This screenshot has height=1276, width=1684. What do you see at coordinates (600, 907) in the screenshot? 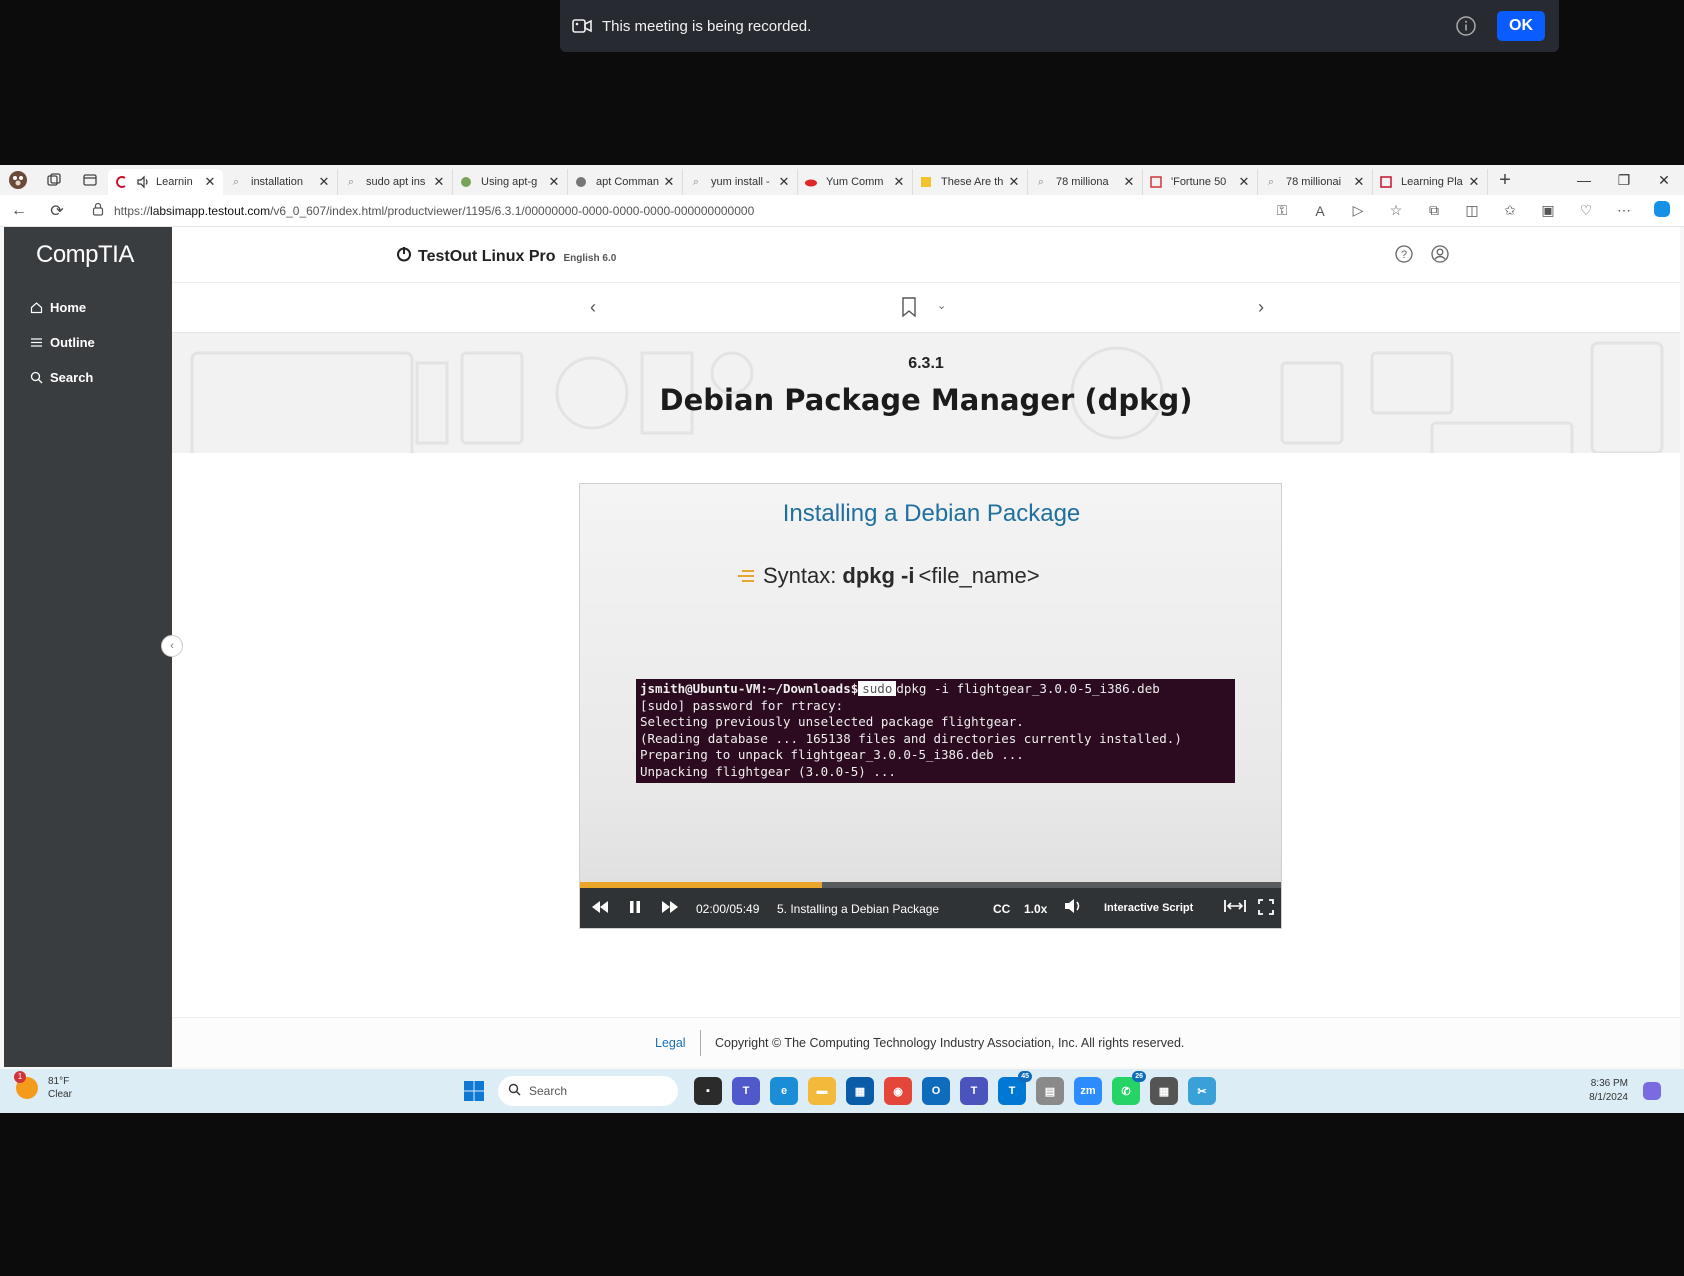
I see `rewind-icon` at bounding box center [600, 907].